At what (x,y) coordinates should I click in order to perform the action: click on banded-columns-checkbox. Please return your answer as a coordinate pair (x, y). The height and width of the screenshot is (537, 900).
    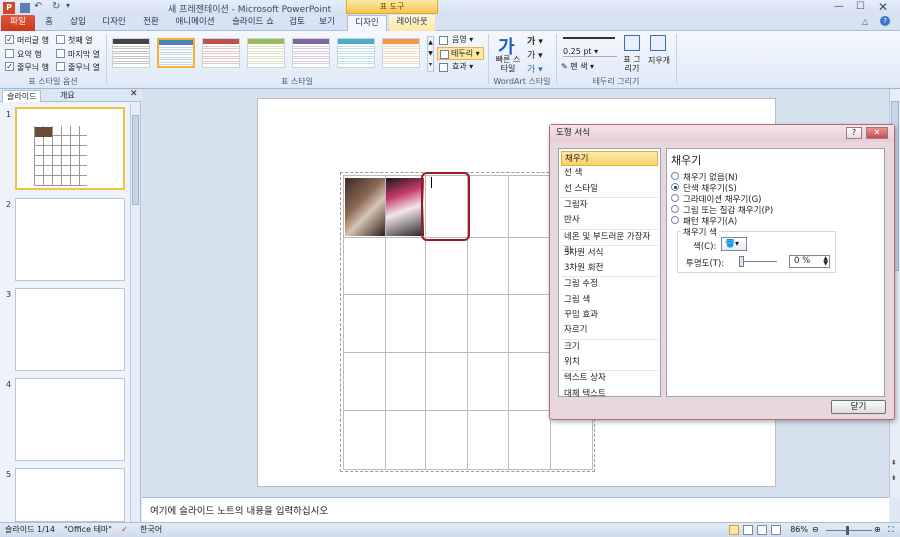
    Looking at the image, I should click on (60, 66).